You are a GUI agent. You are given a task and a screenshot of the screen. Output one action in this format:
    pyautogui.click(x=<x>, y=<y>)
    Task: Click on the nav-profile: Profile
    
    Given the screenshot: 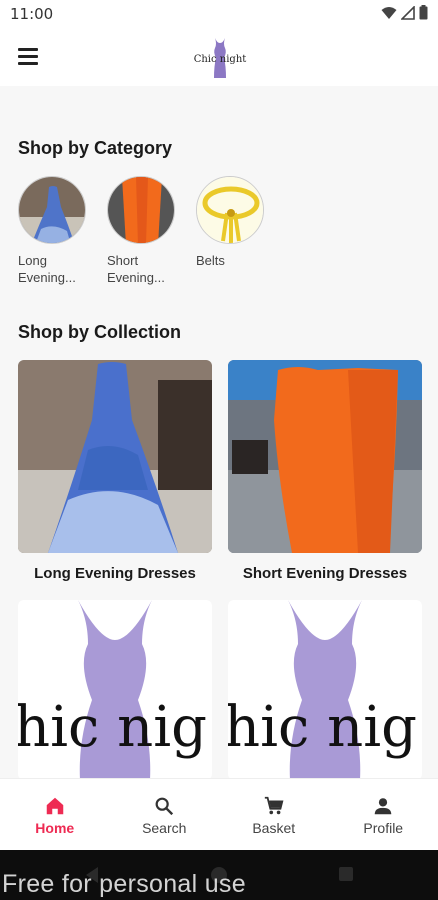 What is the action you would take?
    pyautogui.click(x=383, y=814)
    